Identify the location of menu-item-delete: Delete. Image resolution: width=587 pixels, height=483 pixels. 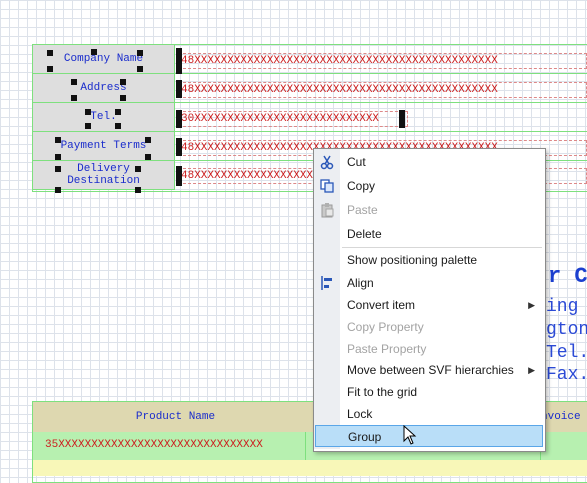
(429, 234).